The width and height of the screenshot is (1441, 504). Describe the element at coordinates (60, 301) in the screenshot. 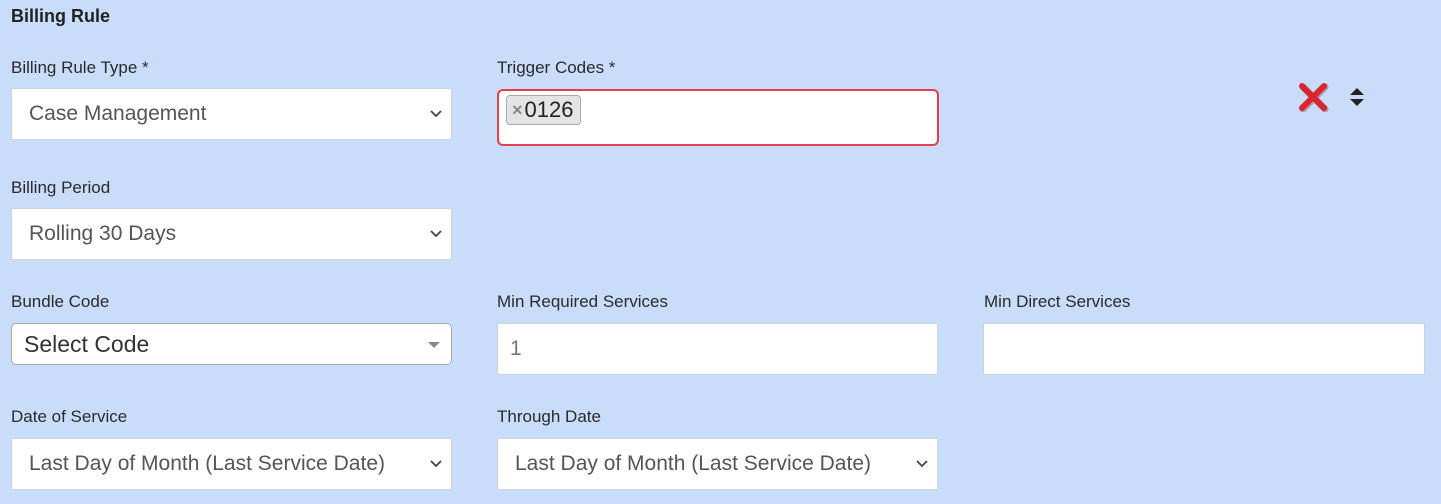

I see `bundle-code-label: Bundle Code` at that location.